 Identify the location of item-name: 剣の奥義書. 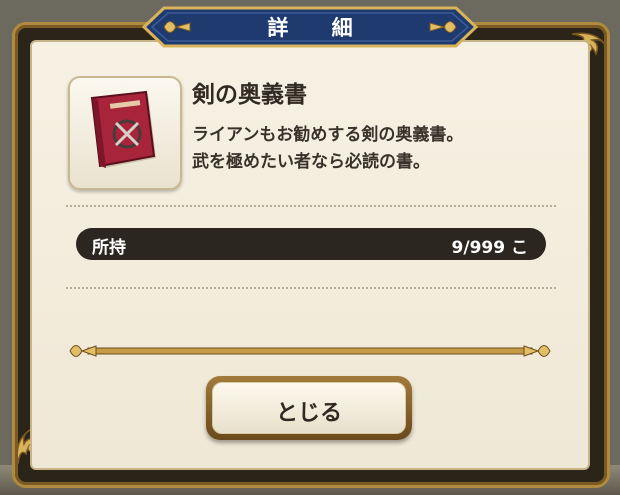
(249, 95).